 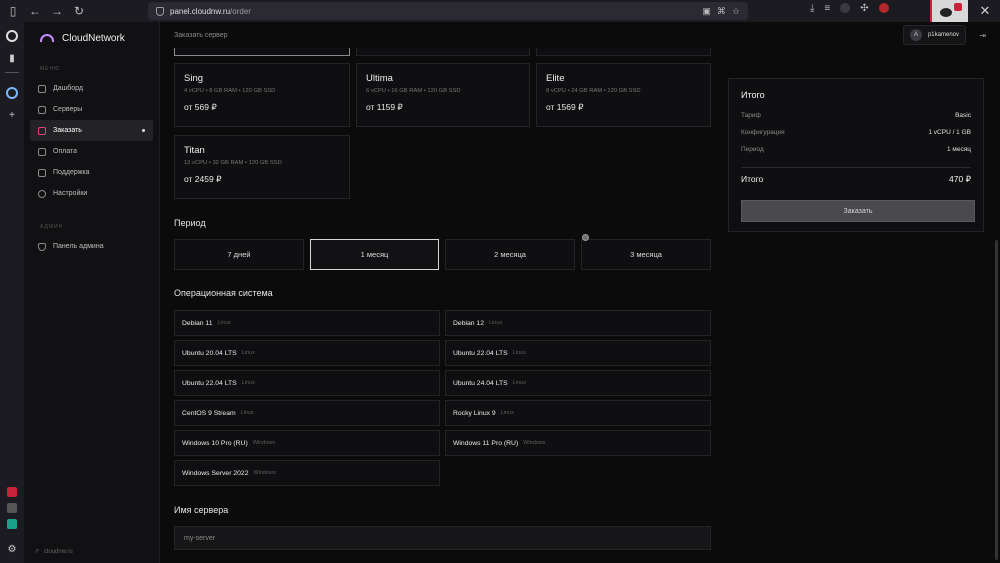 What do you see at coordinates (307, 353) in the screenshot?
I see `os-option: Ubuntu 20.04 LTS Linux` at bounding box center [307, 353].